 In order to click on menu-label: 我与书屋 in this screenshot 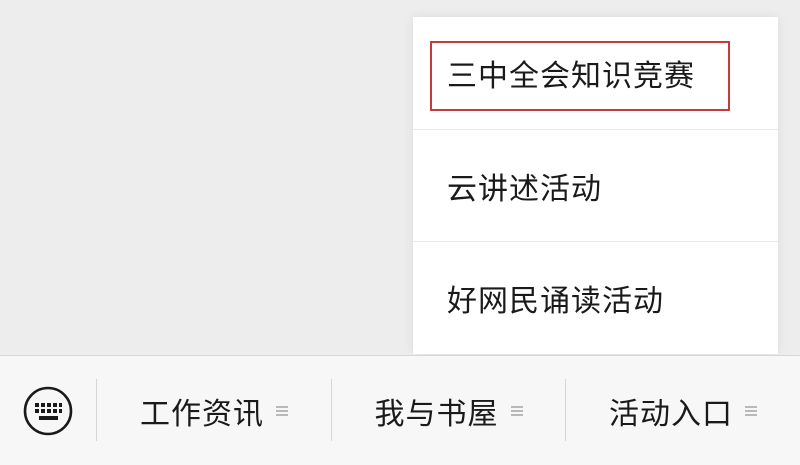, I will do `click(436, 414)`.